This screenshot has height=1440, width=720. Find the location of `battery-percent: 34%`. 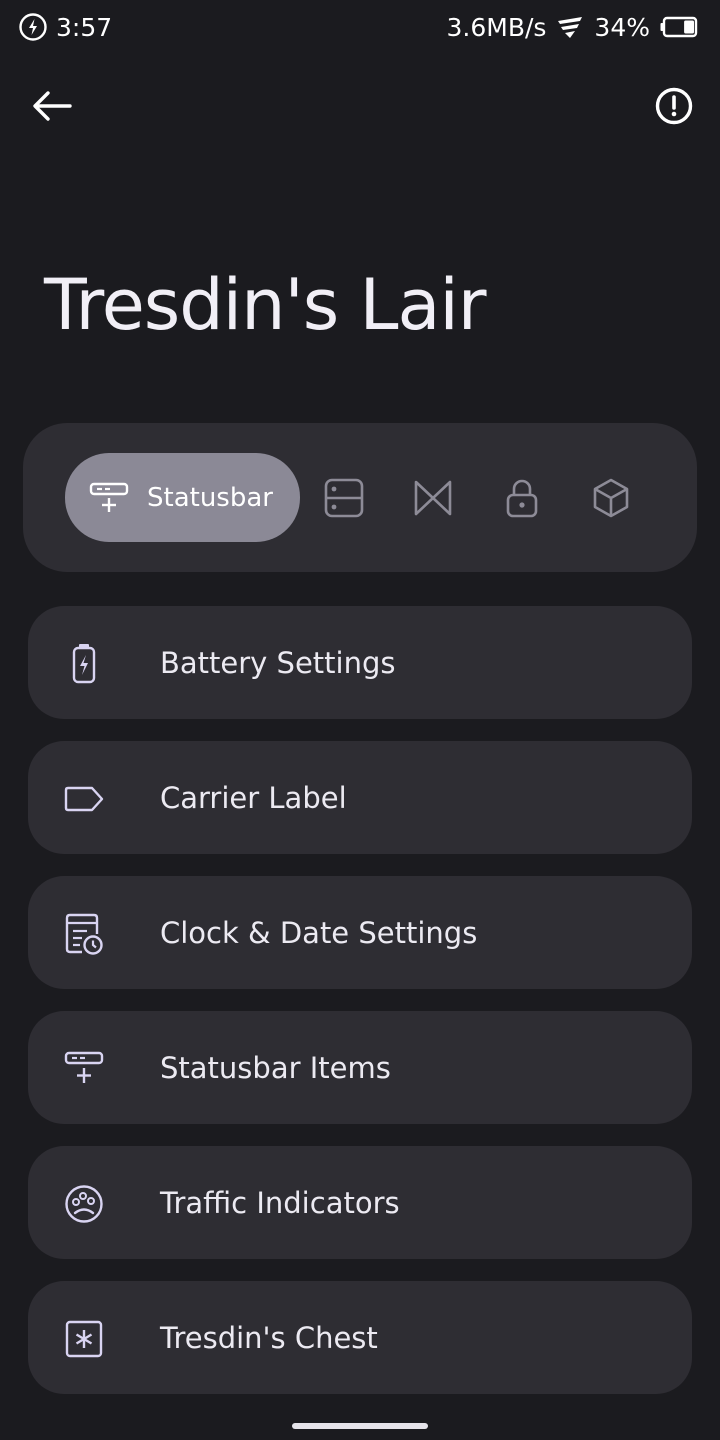

battery-percent: 34% is located at coordinates (622, 27).